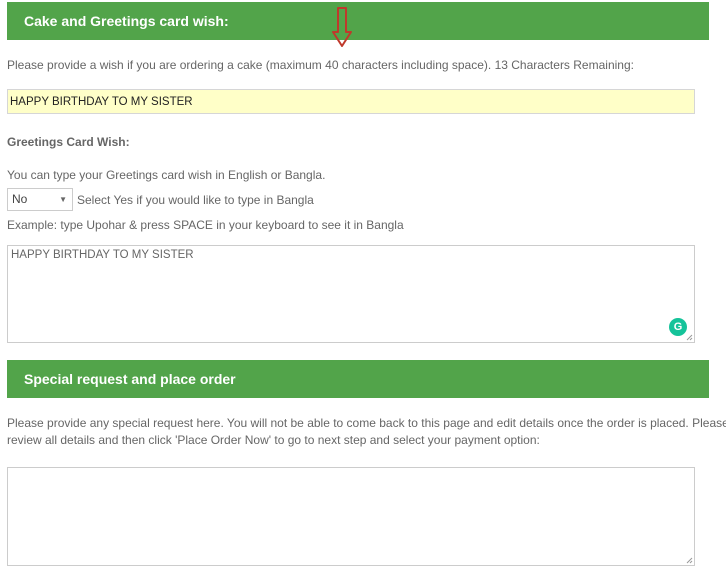 The width and height of the screenshot is (726, 576). What do you see at coordinates (351, 101) in the screenshot?
I see `cake-wish-input` at bounding box center [351, 101].